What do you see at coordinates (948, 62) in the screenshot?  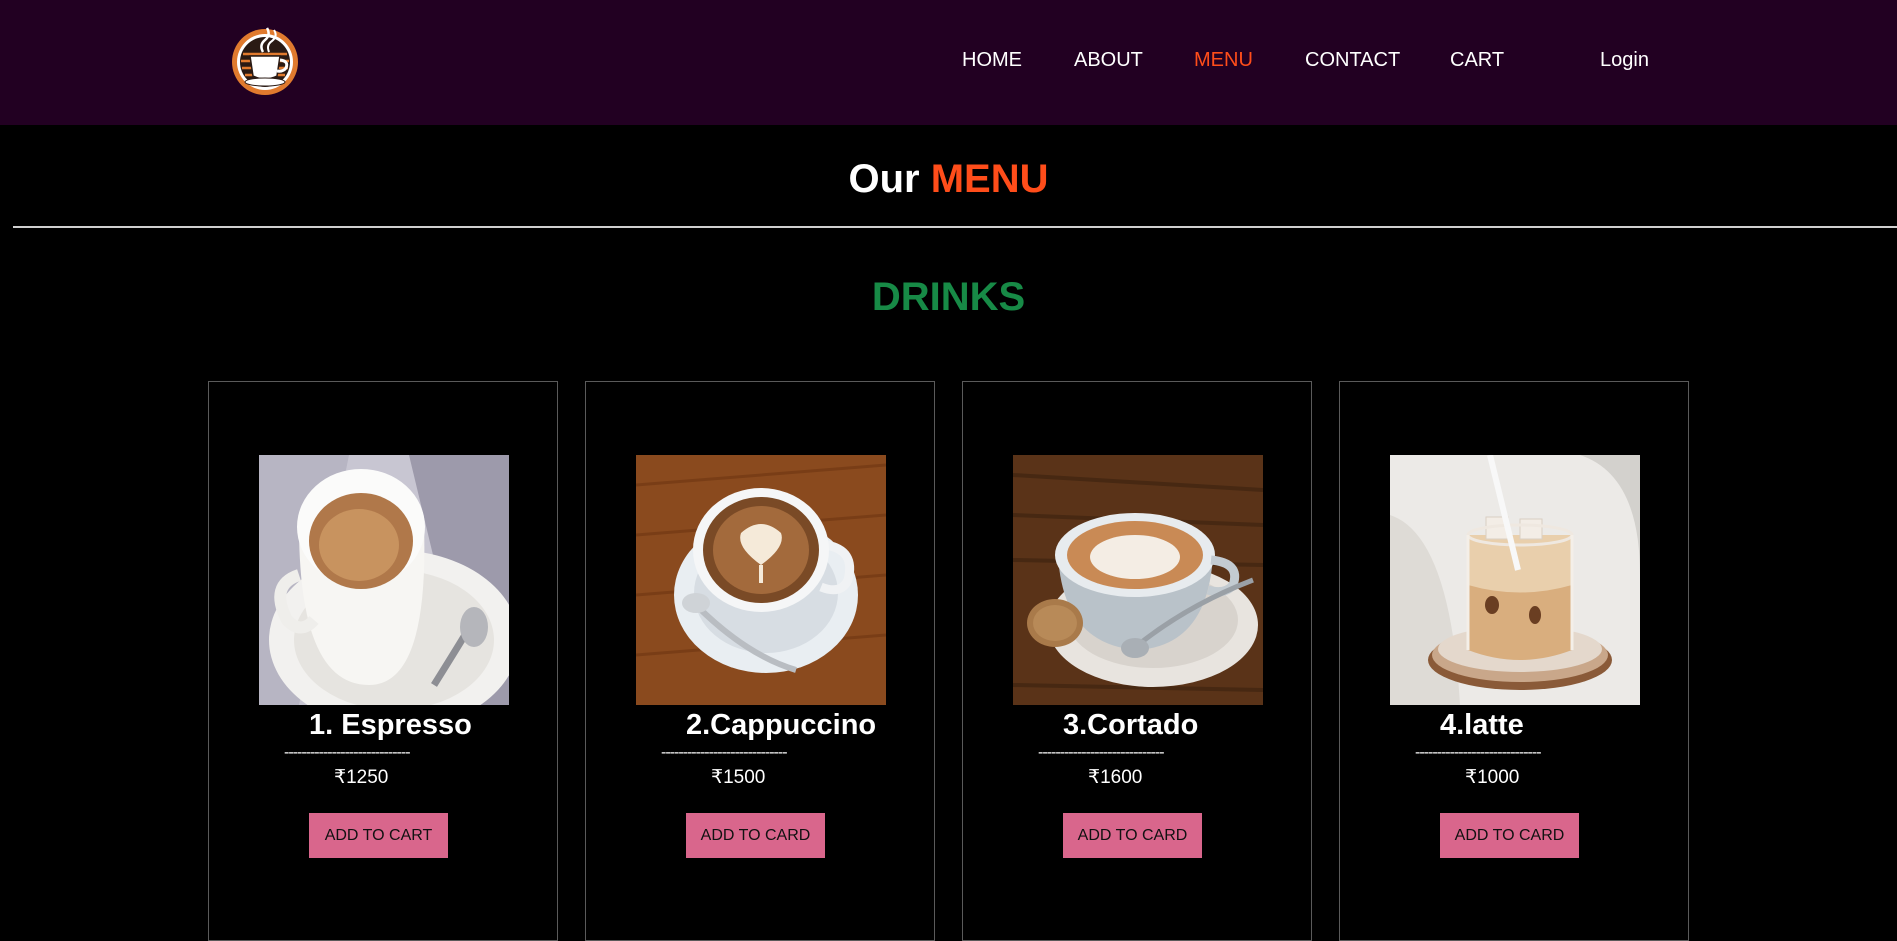 I see `navbar: HOME ABOUT MENU CONTACT CART Login` at bounding box center [948, 62].